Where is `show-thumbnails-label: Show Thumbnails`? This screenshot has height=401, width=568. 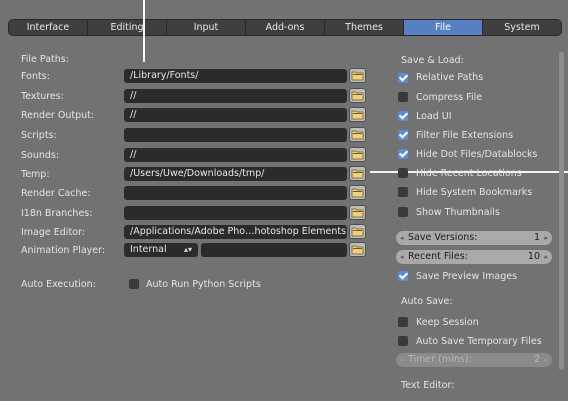
show-thumbnails-label: Show Thumbnails is located at coordinates (458, 212).